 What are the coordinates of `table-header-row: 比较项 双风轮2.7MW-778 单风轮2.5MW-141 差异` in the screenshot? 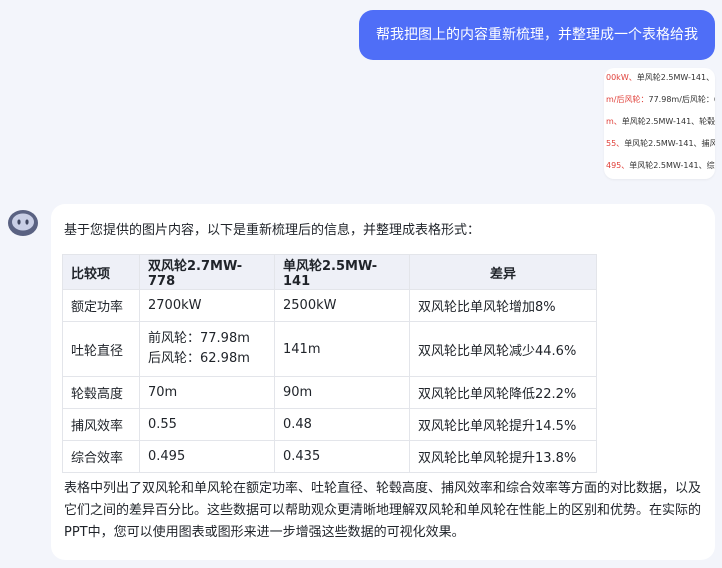 It's located at (329, 272).